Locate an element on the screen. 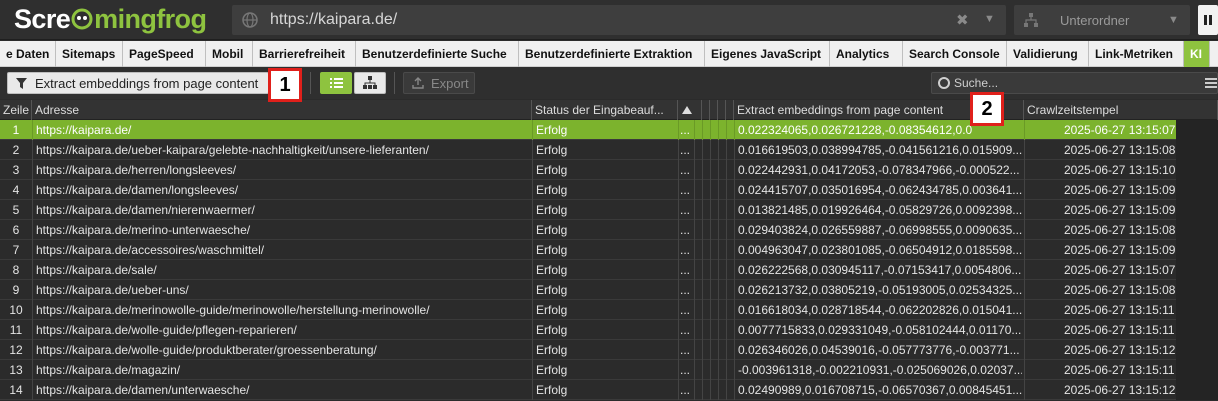  url-dropdown-chevron-icon: ▼ is located at coordinates (989, 19).